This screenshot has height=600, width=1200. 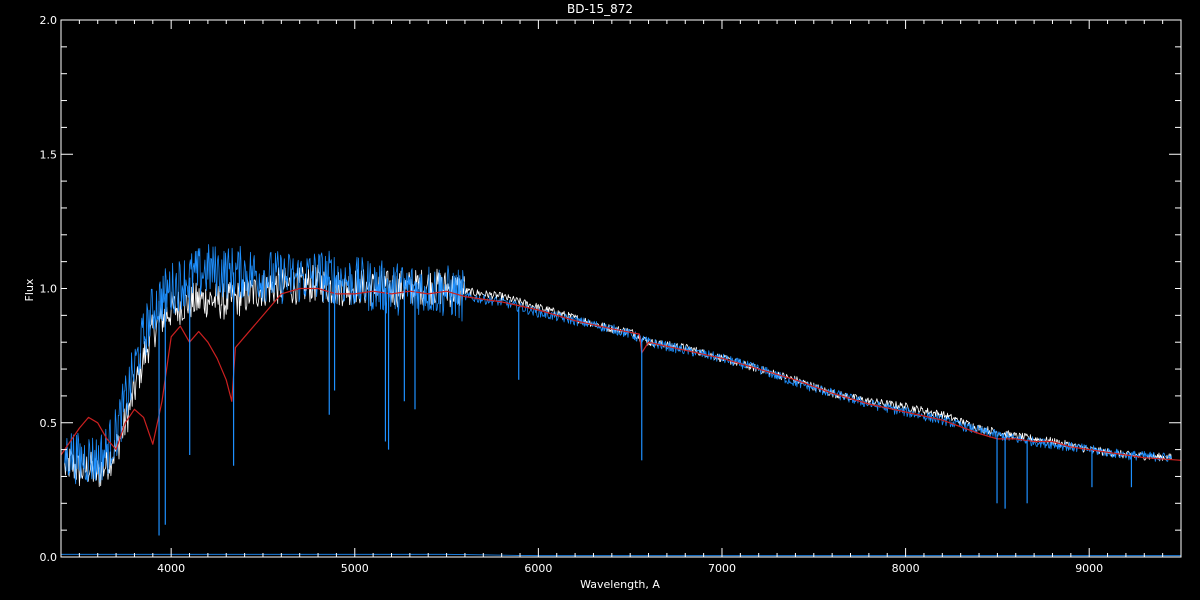 I want to click on y-tick-label: 0.0, so click(x=49, y=557).